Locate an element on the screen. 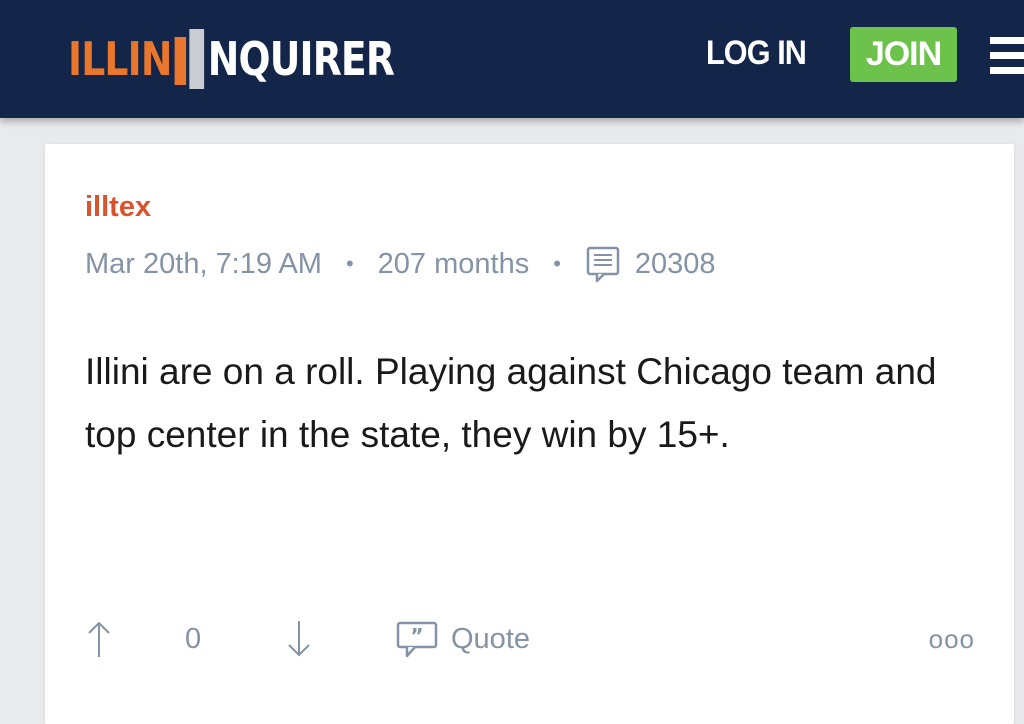  join-button: JOIN is located at coordinates (903, 54).